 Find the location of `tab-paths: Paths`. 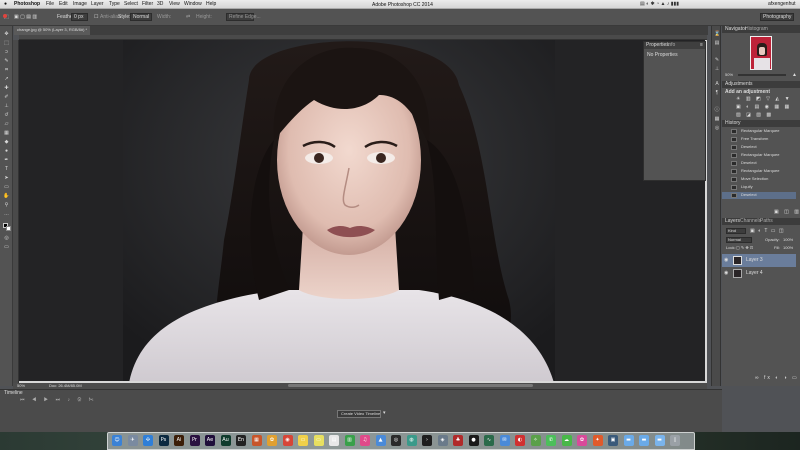

tab-paths: Paths is located at coordinates (766, 221).